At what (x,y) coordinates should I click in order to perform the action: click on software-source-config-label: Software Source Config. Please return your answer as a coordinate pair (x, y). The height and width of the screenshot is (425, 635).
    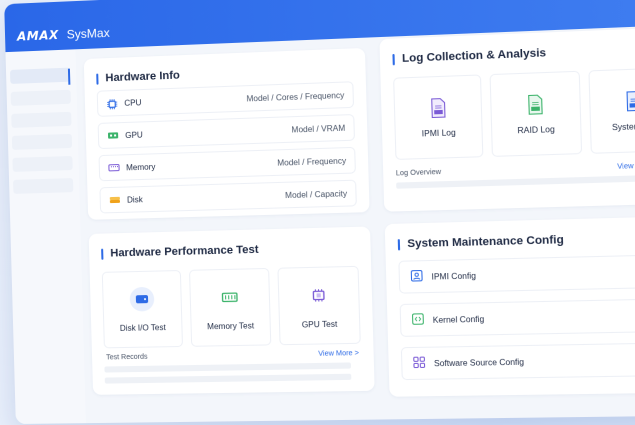
    Looking at the image, I should click on (479, 362).